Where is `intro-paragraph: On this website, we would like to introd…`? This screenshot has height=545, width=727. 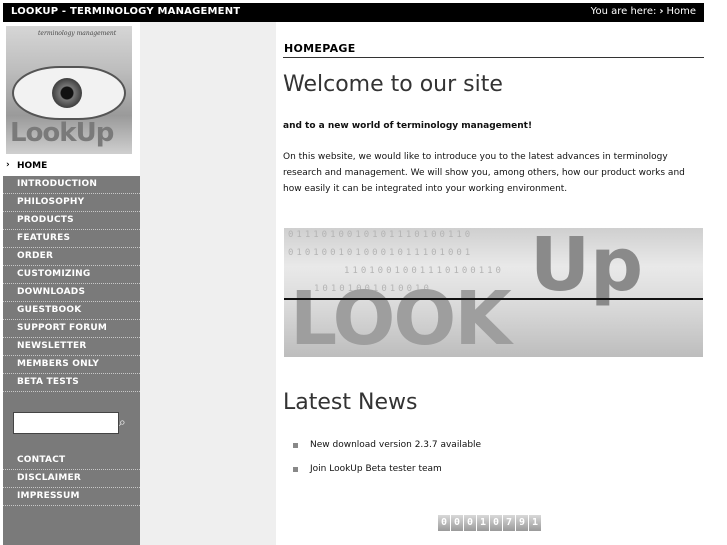
intro-paragraph: On this website, we would like to introd… is located at coordinates (484, 173).